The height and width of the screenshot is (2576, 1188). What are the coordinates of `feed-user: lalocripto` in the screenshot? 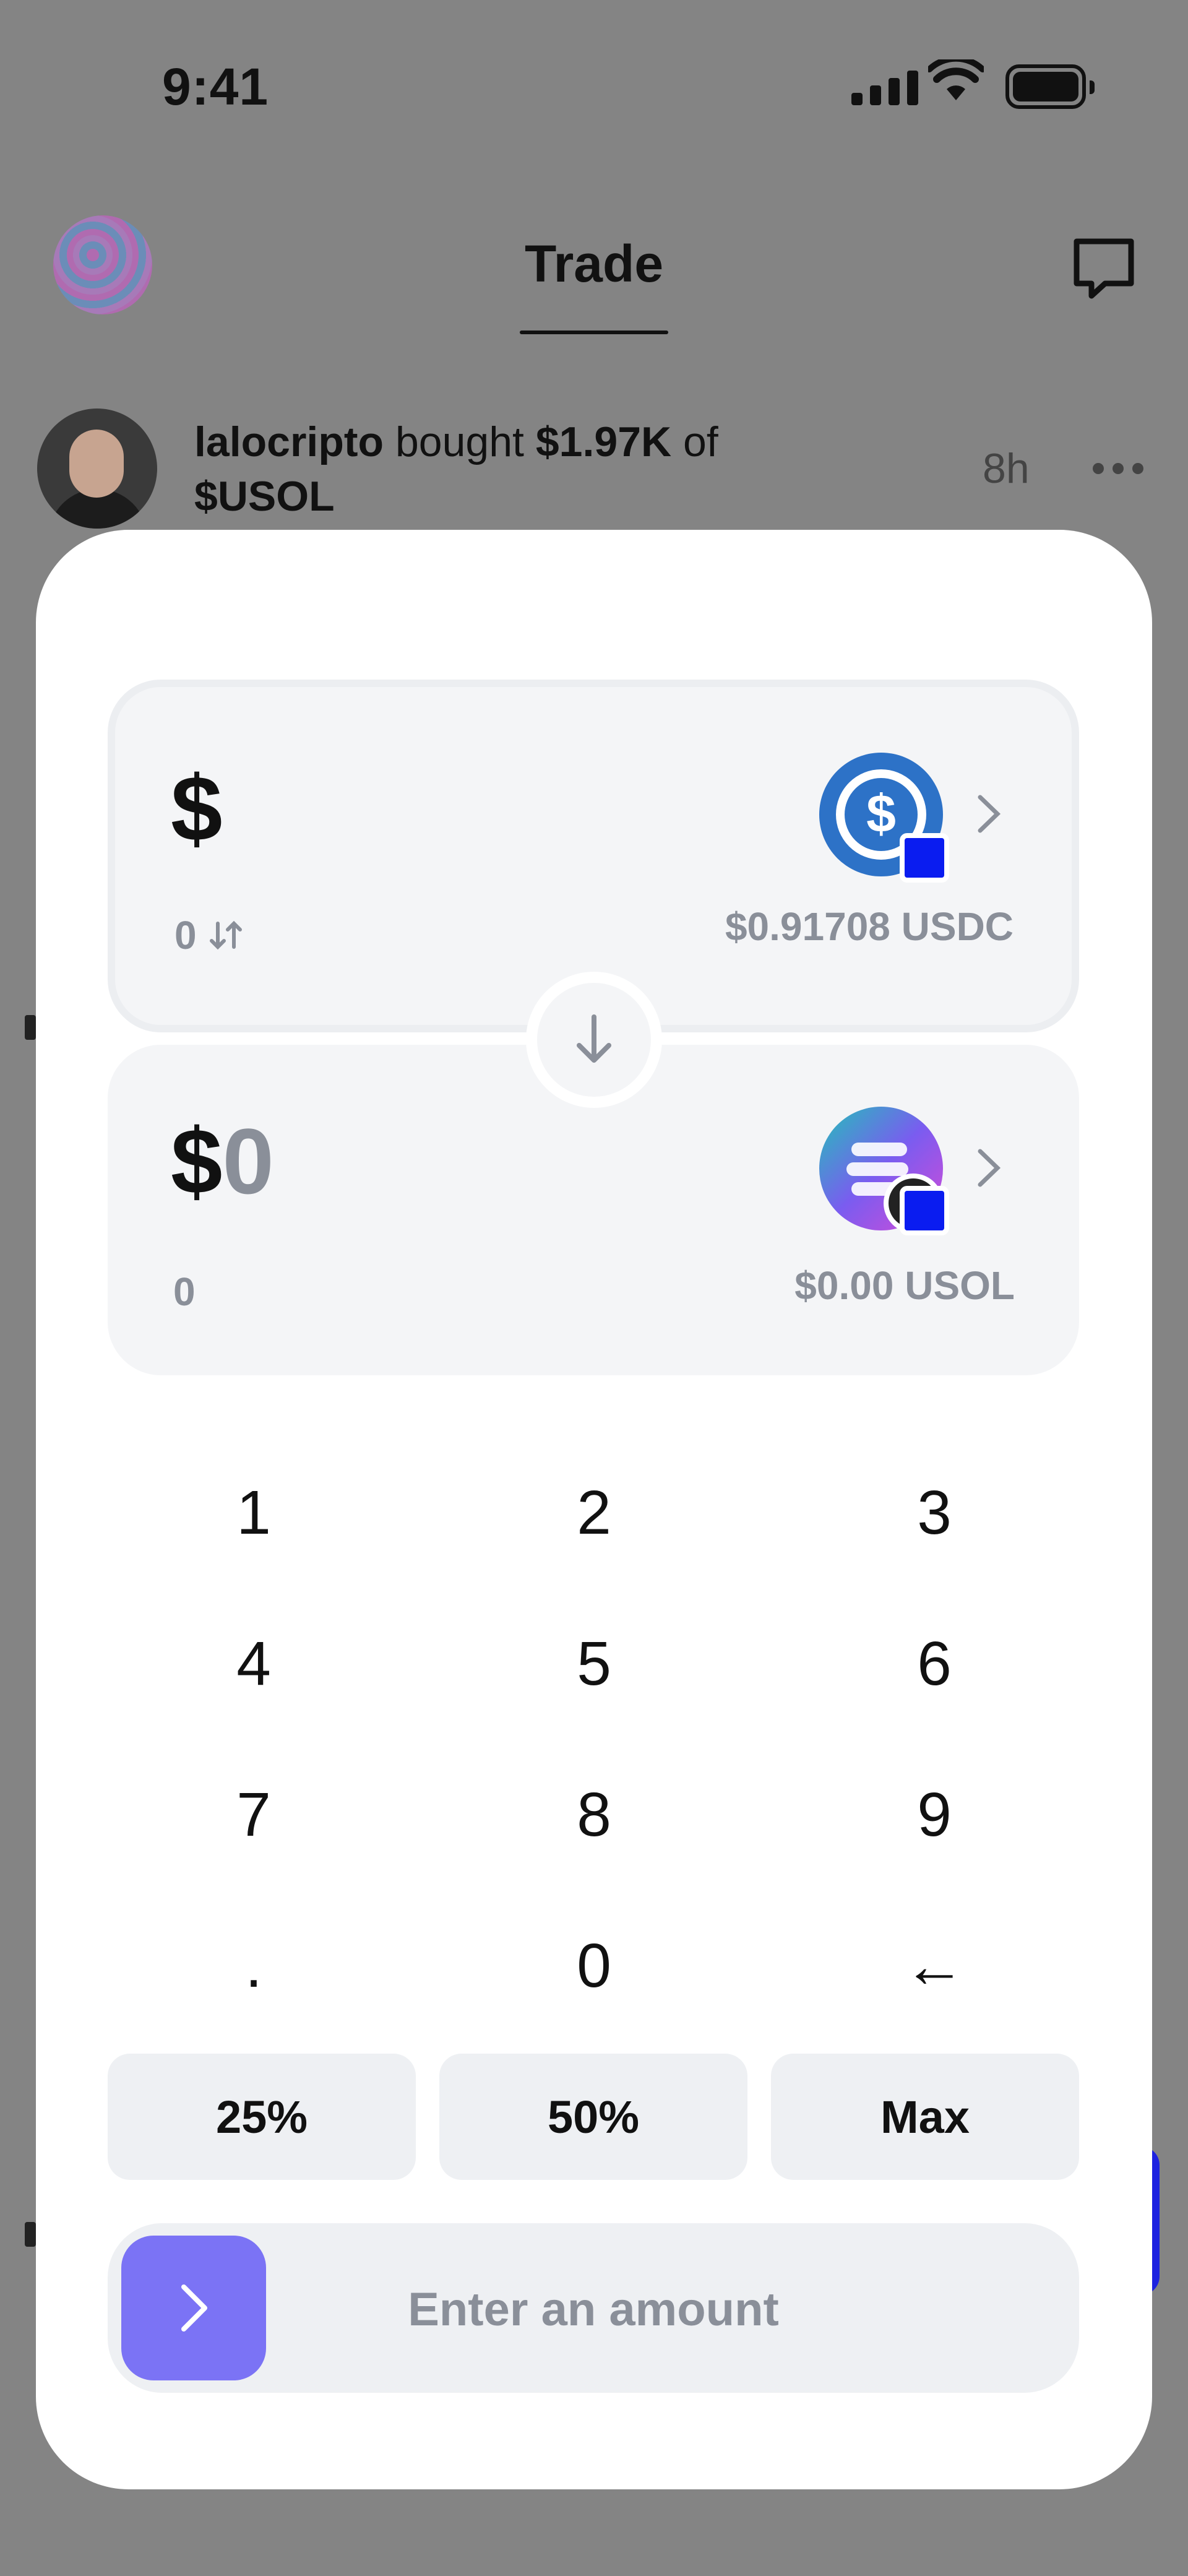 It's located at (289, 441).